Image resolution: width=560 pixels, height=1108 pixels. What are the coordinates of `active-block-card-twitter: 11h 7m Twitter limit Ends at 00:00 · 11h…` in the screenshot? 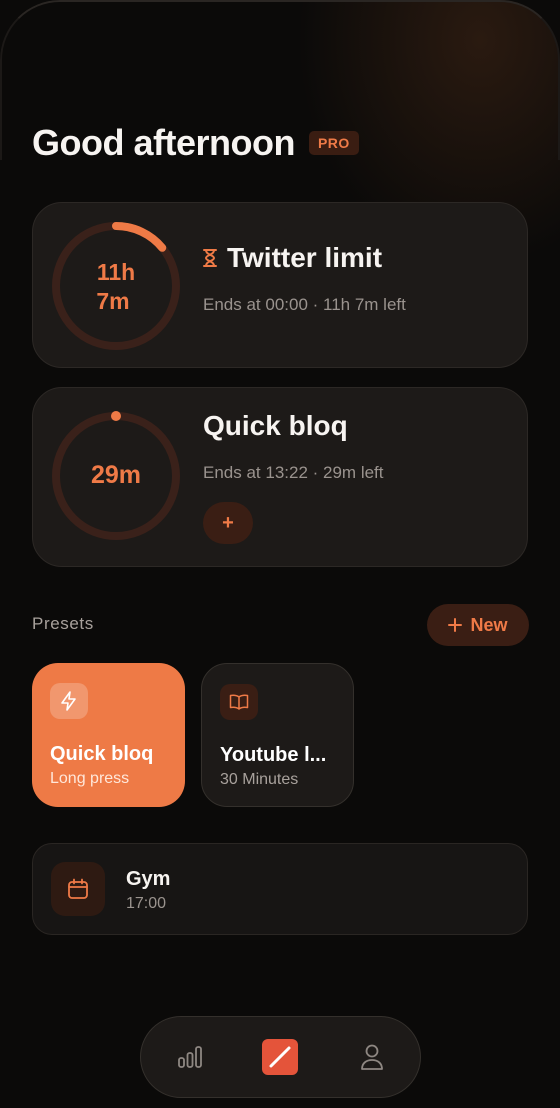 It's located at (280, 285).